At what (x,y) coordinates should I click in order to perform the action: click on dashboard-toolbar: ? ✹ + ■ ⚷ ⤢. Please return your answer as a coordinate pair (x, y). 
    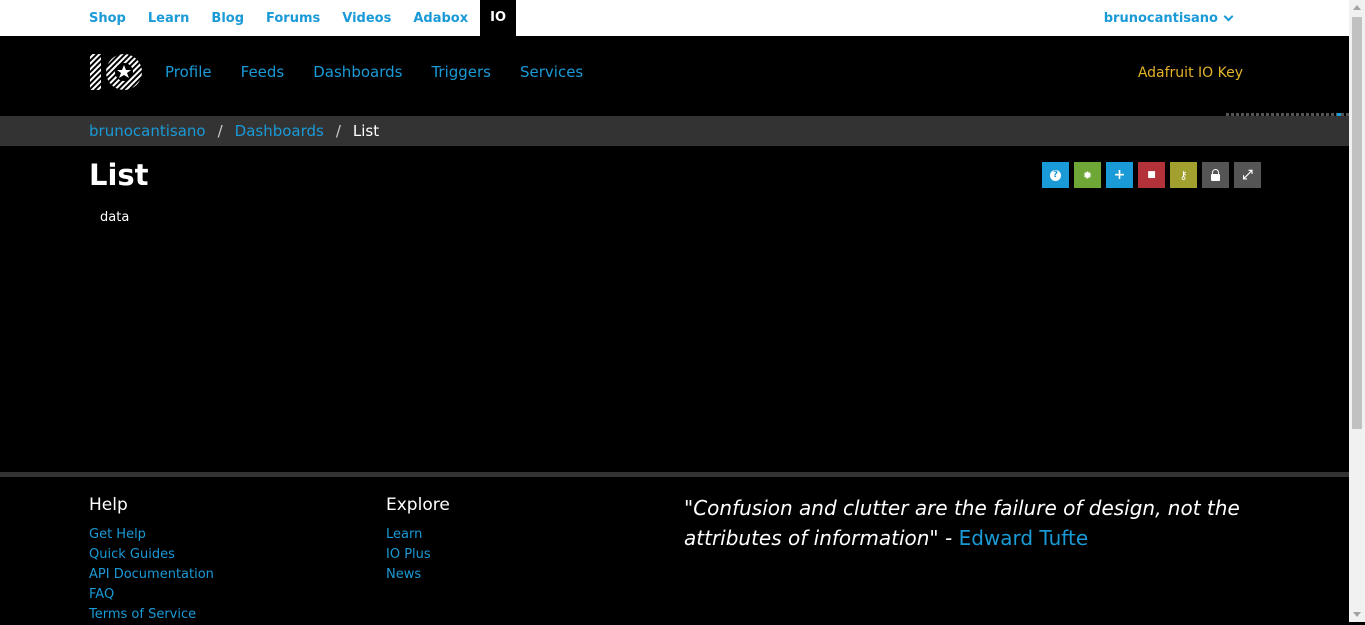
    Looking at the image, I should click on (1151, 175).